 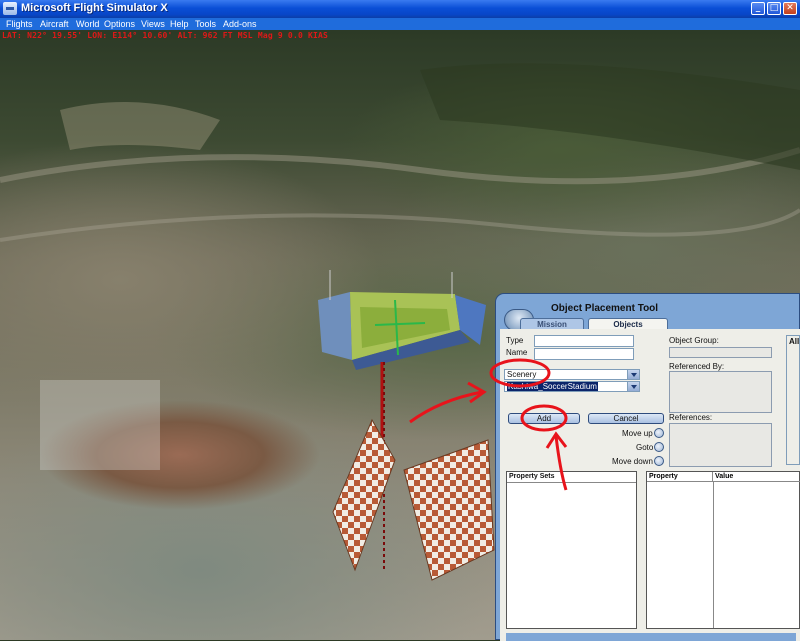 I want to click on goto-label: Goto, so click(x=645, y=447).